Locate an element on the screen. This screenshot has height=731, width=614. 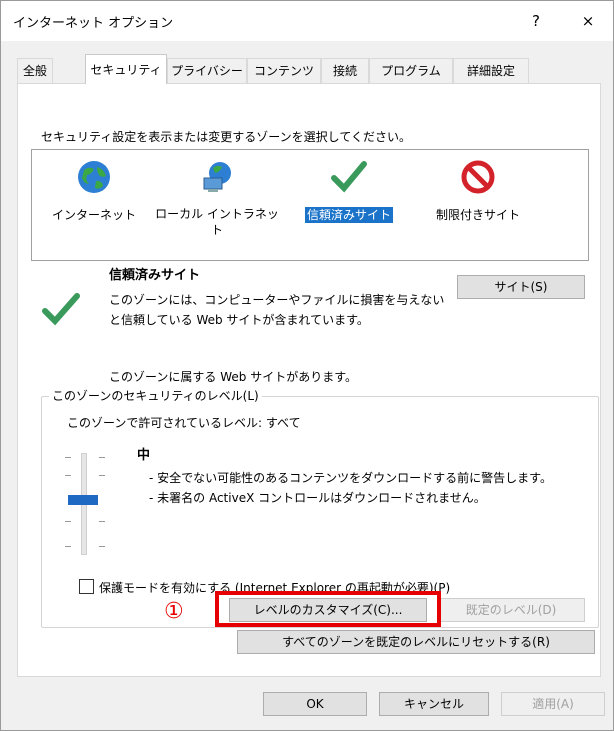
tab-advanced: 詳細設定 is located at coordinates (491, 70).